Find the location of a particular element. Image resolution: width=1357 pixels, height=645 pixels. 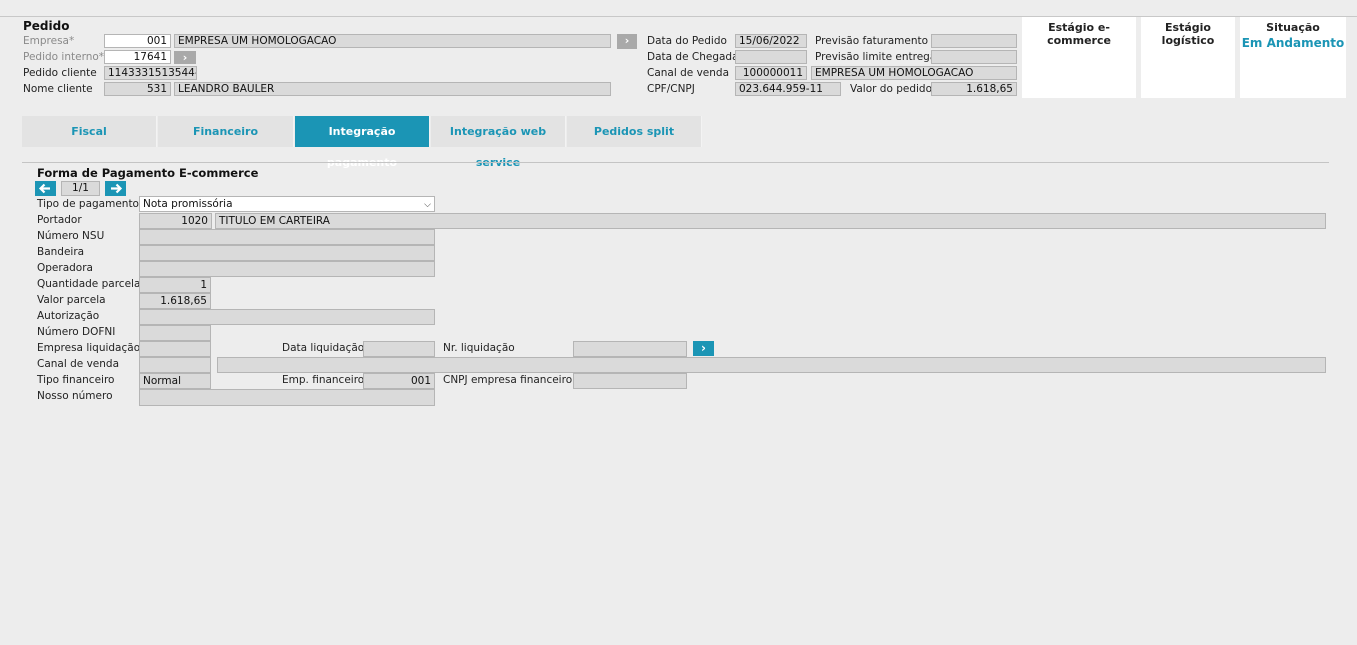

tab-integracao-pagamento: Integração pagamento is located at coordinates (362, 142).